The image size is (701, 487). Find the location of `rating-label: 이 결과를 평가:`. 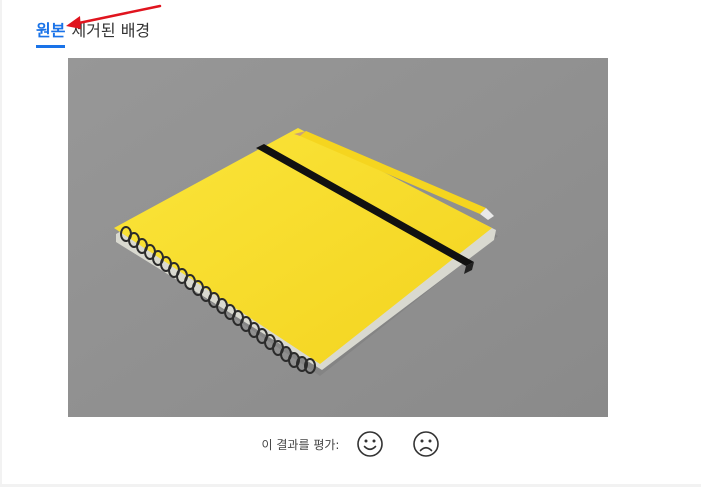

rating-label: 이 결과를 평가: is located at coordinates (300, 444).